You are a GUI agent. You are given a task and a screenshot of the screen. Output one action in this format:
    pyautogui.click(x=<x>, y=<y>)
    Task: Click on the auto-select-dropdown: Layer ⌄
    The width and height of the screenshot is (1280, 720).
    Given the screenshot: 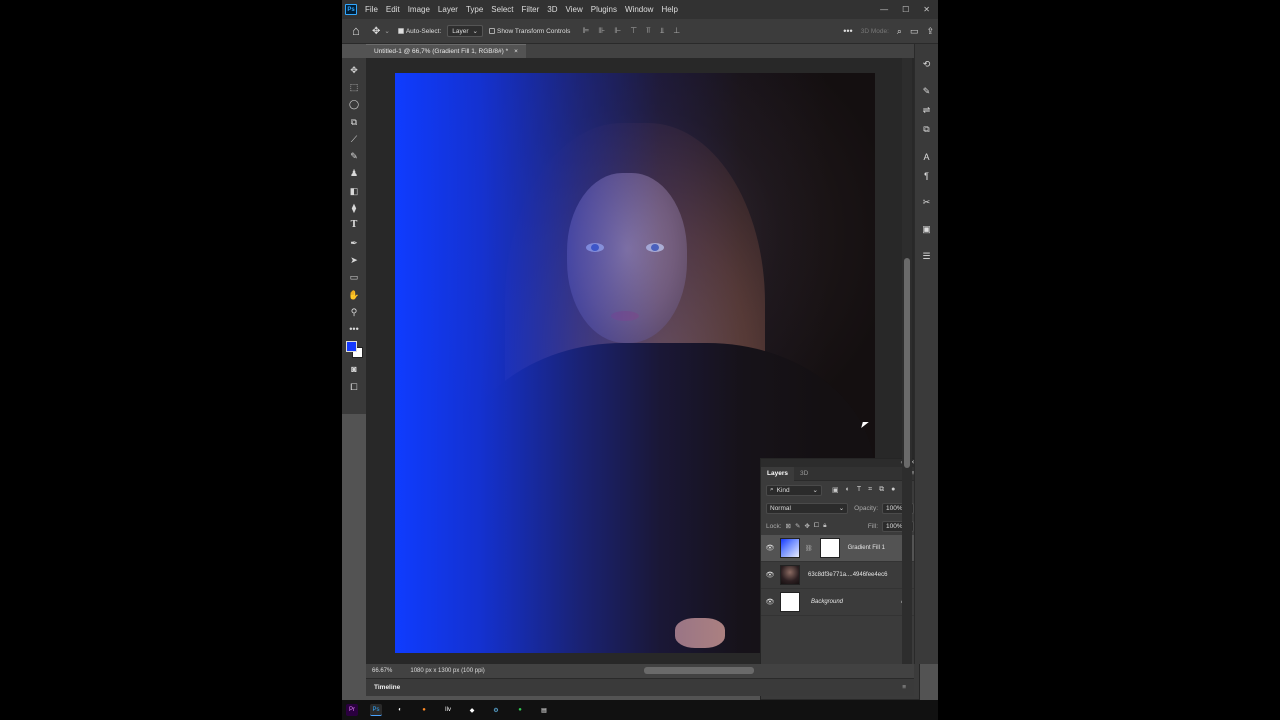 What is the action you would take?
    pyautogui.click(x=465, y=31)
    